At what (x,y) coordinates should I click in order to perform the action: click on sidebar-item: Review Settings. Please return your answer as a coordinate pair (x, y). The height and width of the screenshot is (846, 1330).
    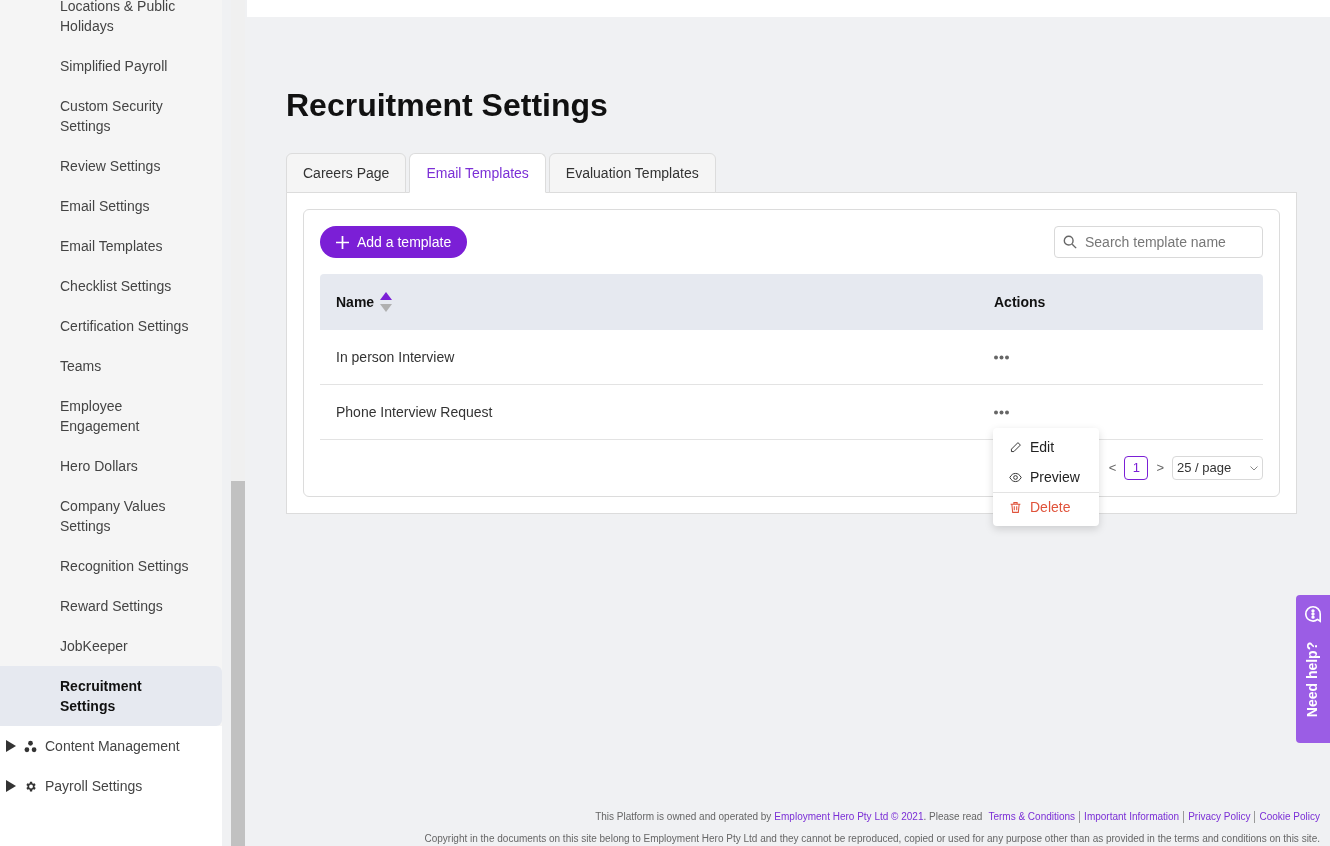
    Looking at the image, I should click on (111, 166).